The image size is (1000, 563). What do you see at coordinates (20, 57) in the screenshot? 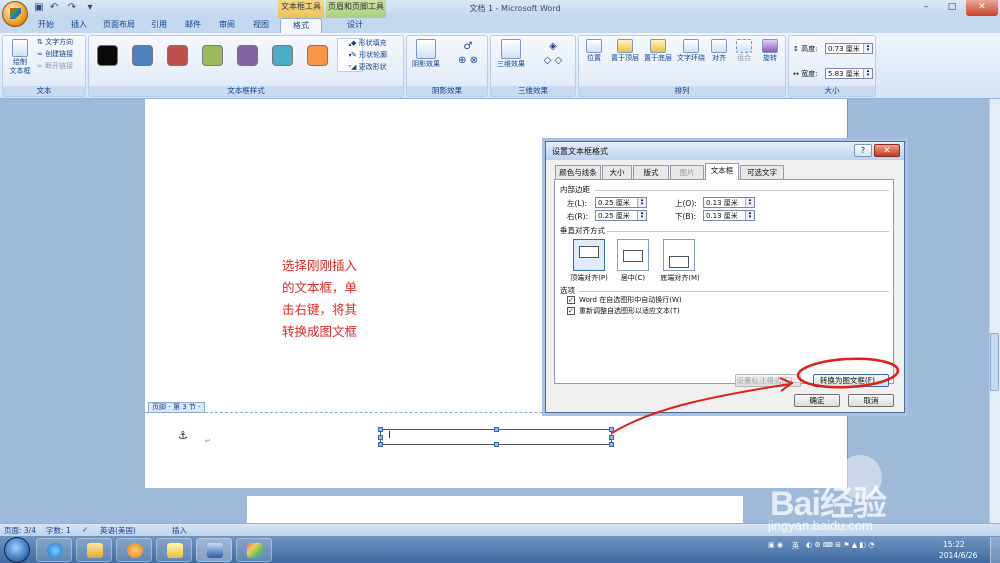
I see `draw-textbox-button: 绘制 文本框` at bounding box center [20, 57].